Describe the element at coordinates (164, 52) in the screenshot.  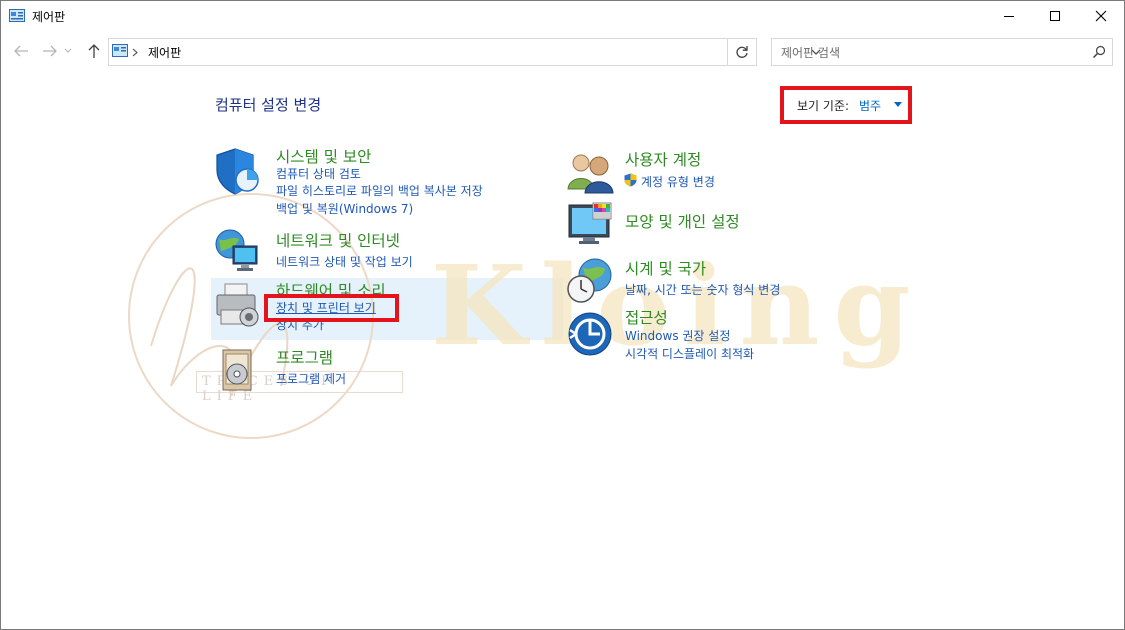
I see `breadcrumb: 제어판` at that location.